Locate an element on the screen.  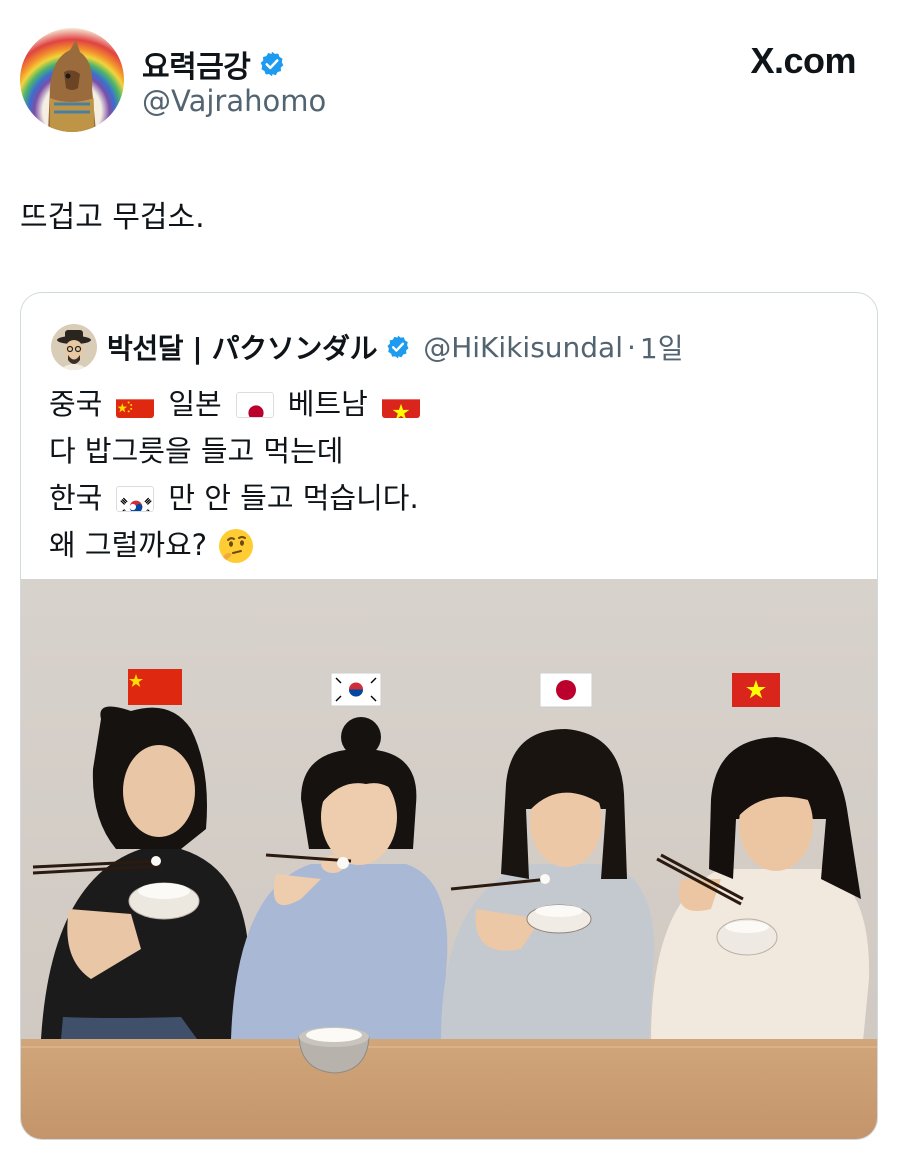
wall-flag-japan-icon is located at coordinates (566, 690).